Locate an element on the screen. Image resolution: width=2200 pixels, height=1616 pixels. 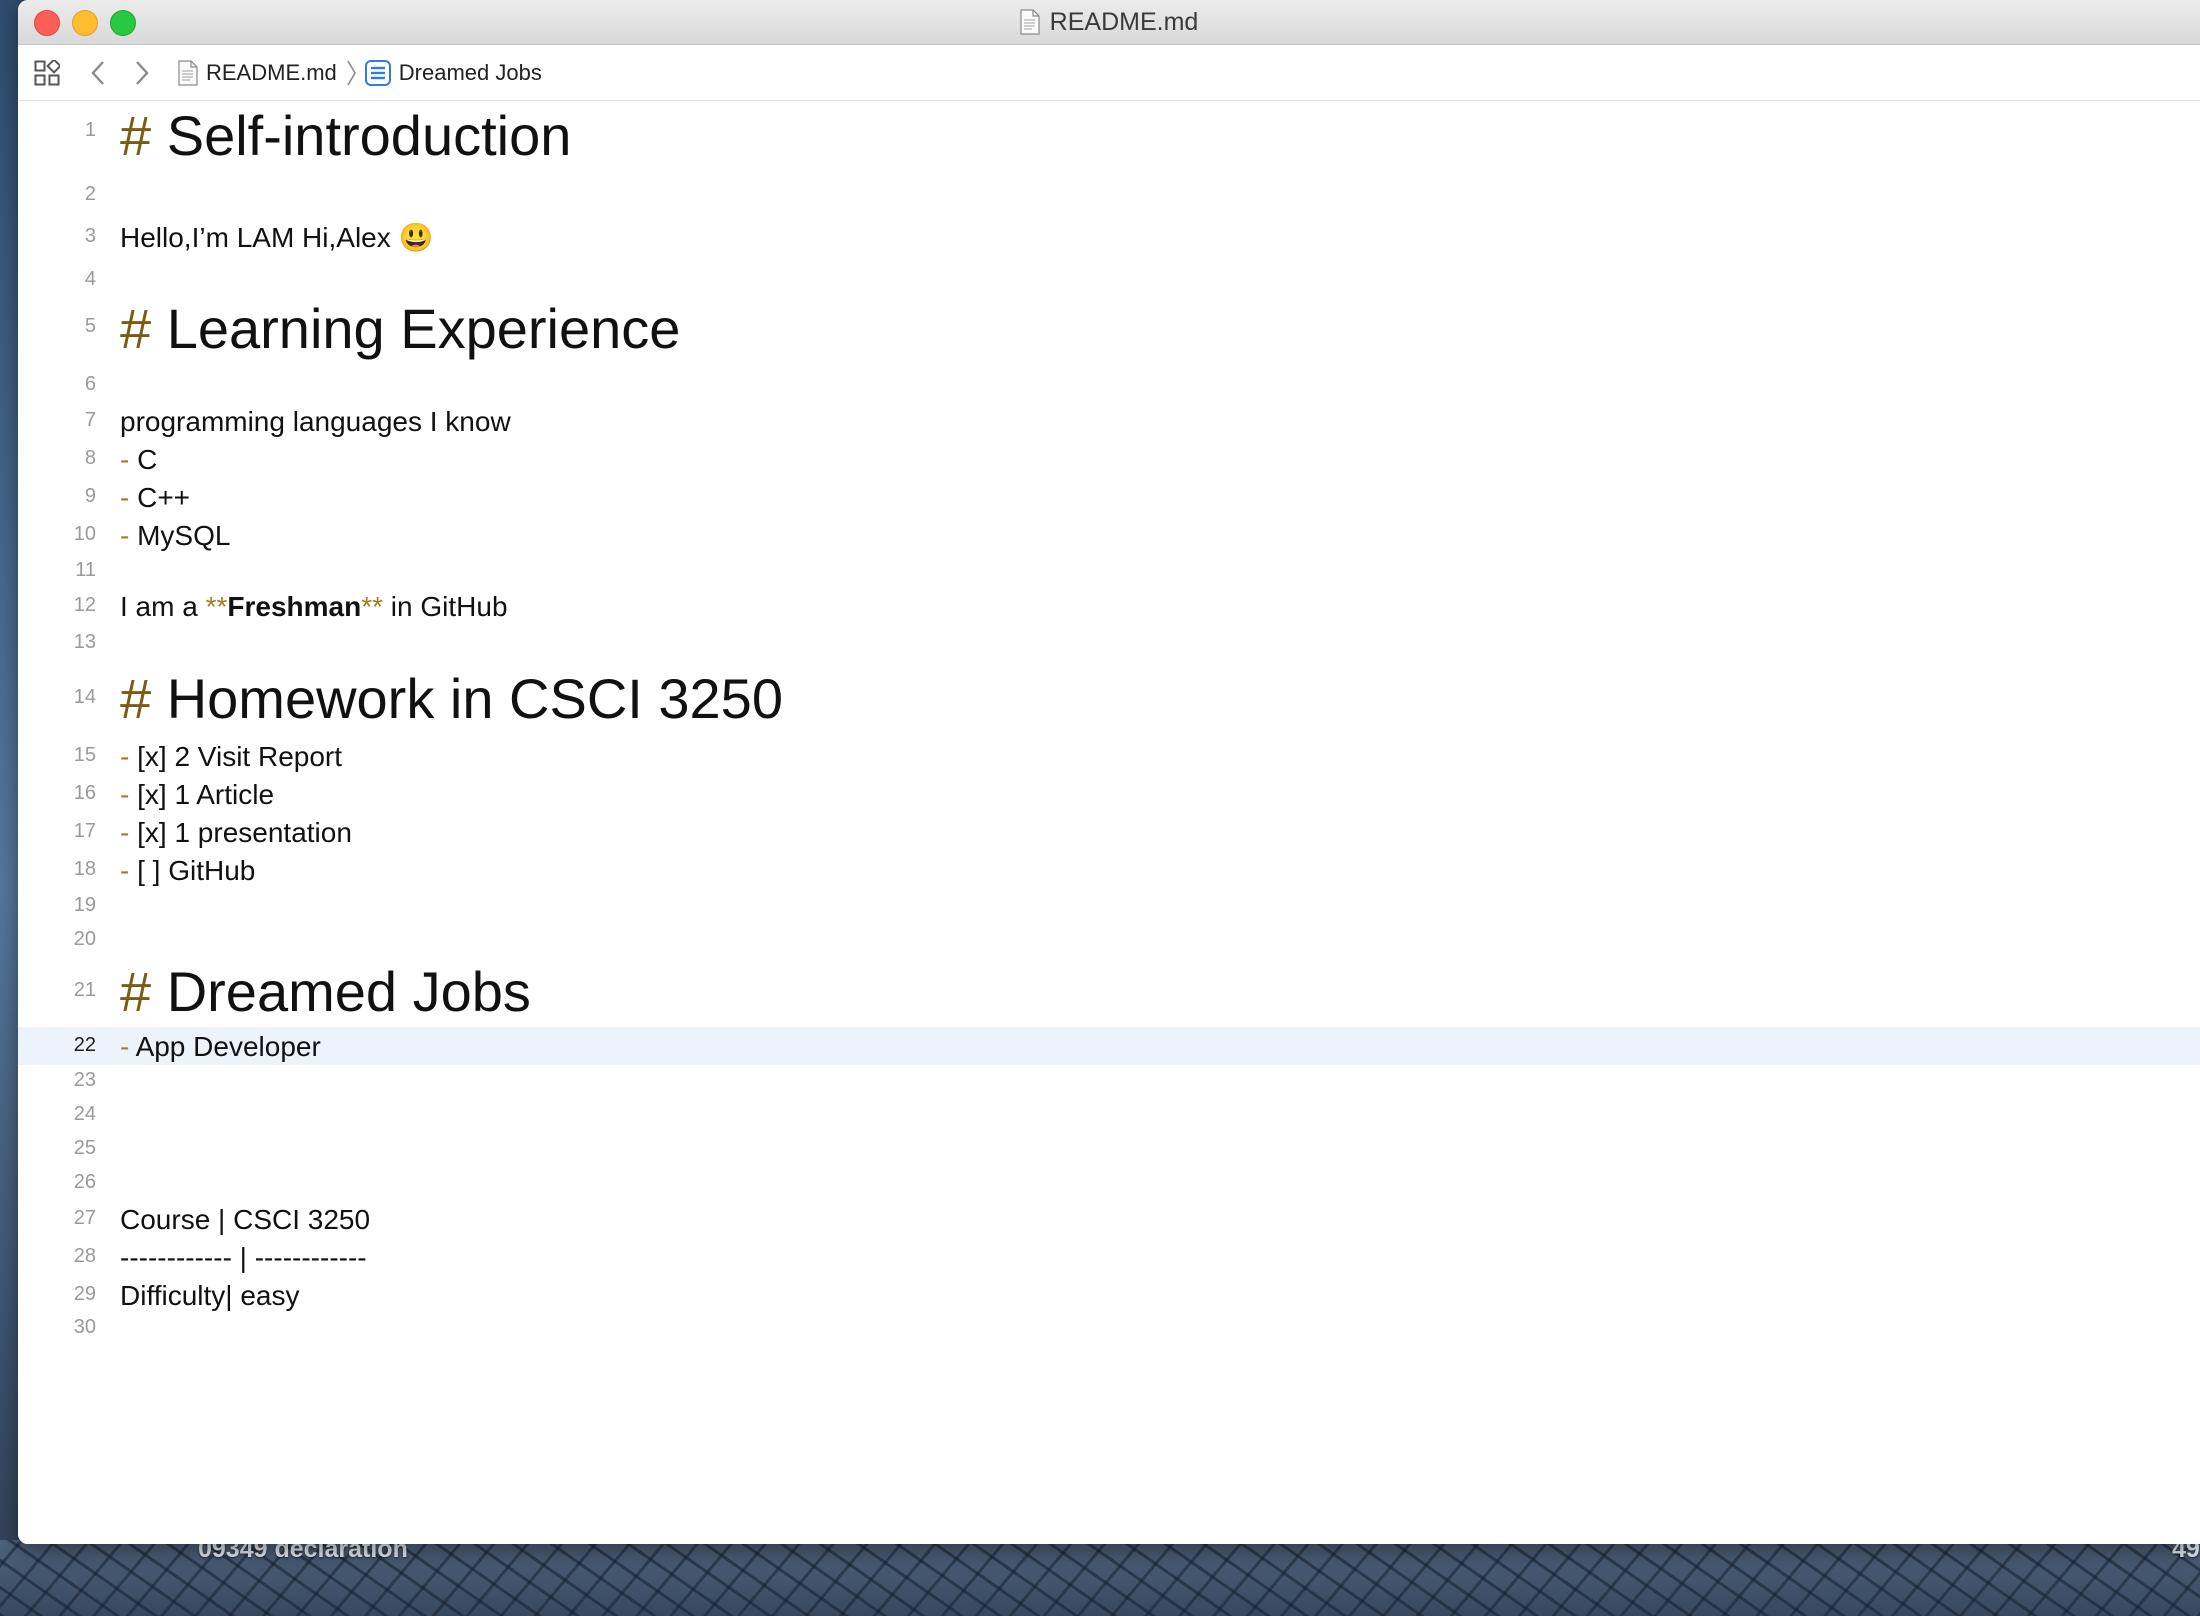
editor-line: 30 is located at coordinates (1109, 1332).